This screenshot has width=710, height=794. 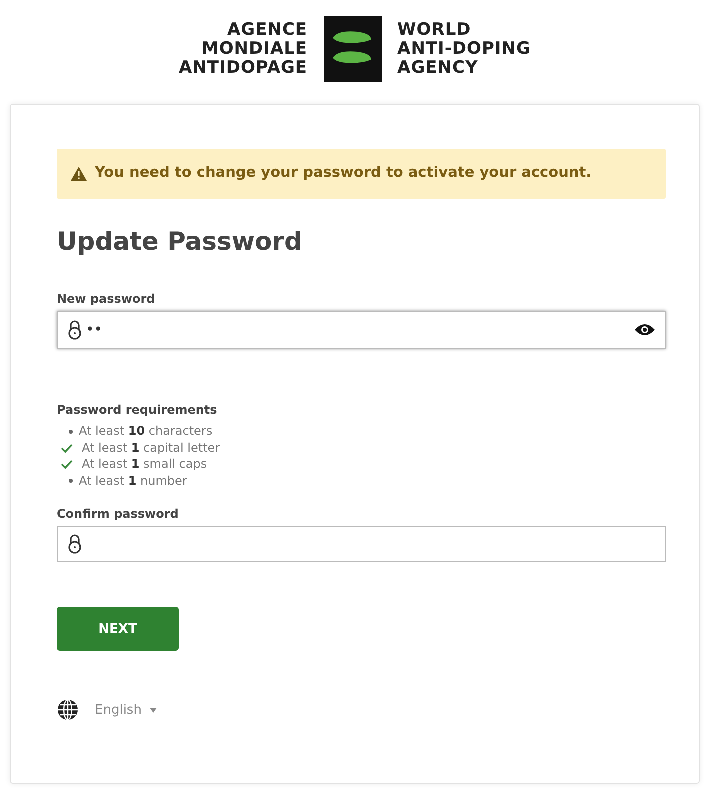 I want to click on requirement-text: At least 10 characters, so click(x=146, y=431).